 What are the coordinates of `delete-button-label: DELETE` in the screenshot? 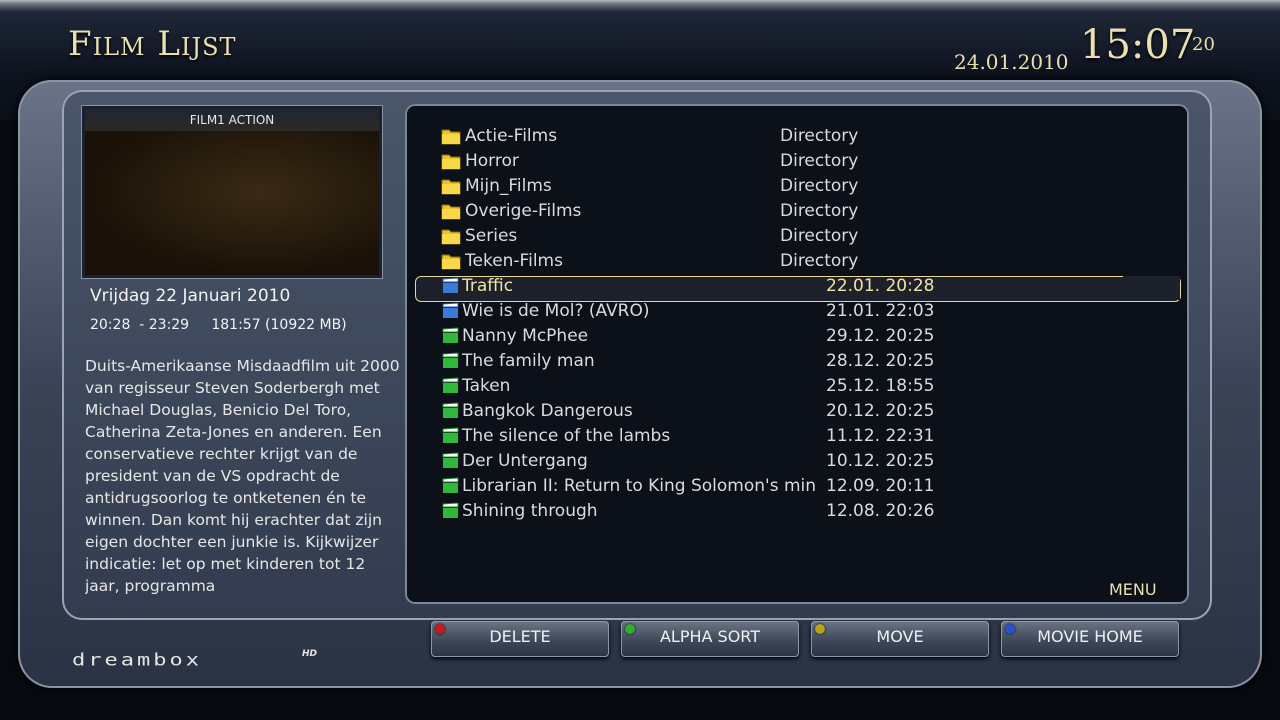 It's located at (520, 636).